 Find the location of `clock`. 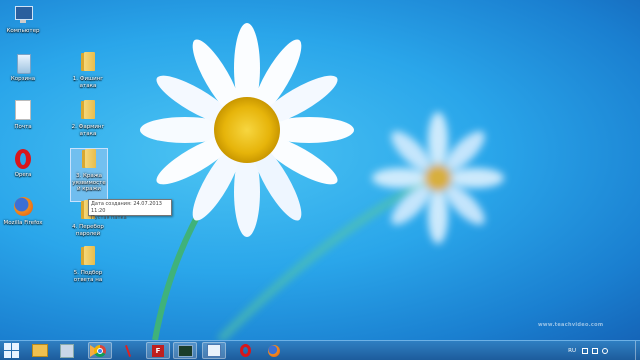

clock is located at coordinates (622, 351).